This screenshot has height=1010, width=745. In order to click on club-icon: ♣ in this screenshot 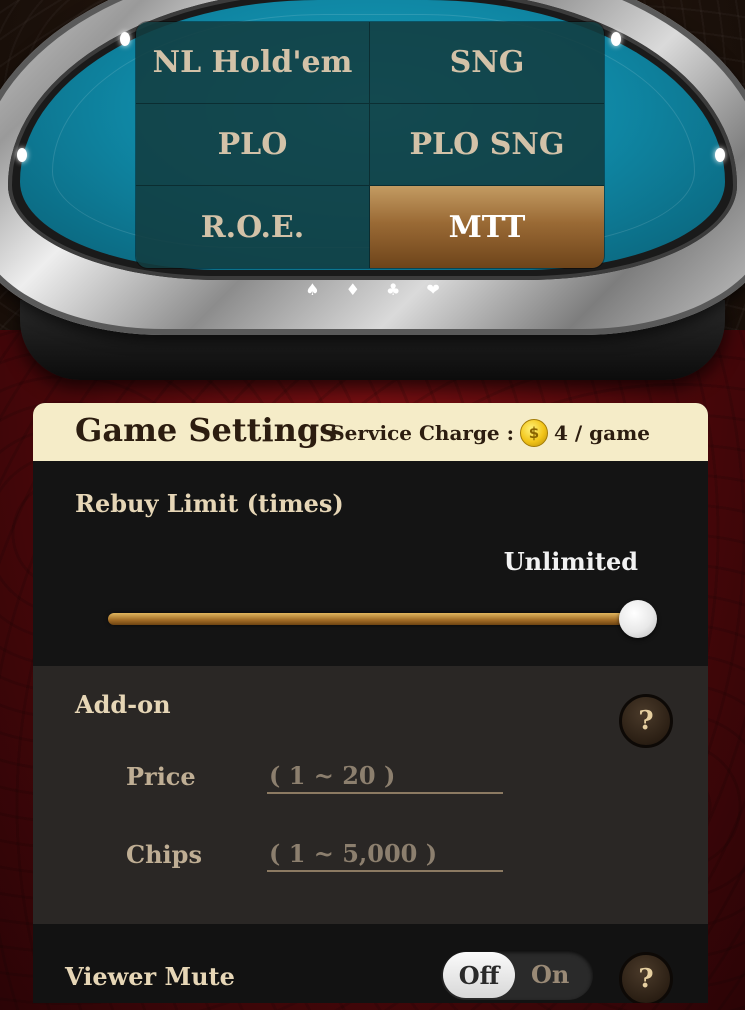, I will do `click(393, 289)`.